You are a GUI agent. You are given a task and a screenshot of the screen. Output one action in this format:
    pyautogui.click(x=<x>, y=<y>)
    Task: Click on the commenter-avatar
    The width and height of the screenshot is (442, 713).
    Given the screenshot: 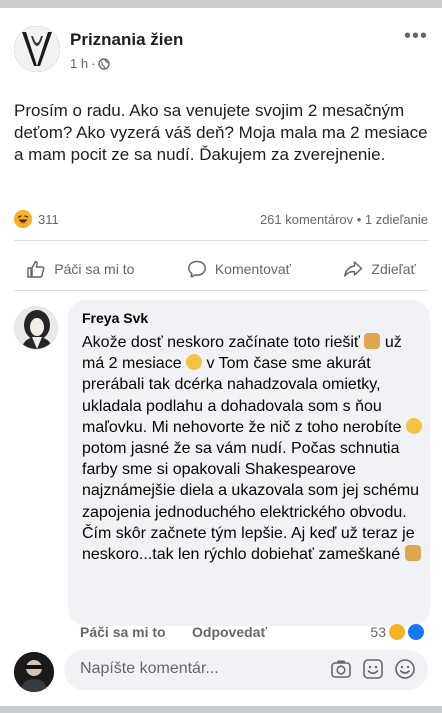 What is the action you would take?
    pyautogui.click(x=36, y=328)
    